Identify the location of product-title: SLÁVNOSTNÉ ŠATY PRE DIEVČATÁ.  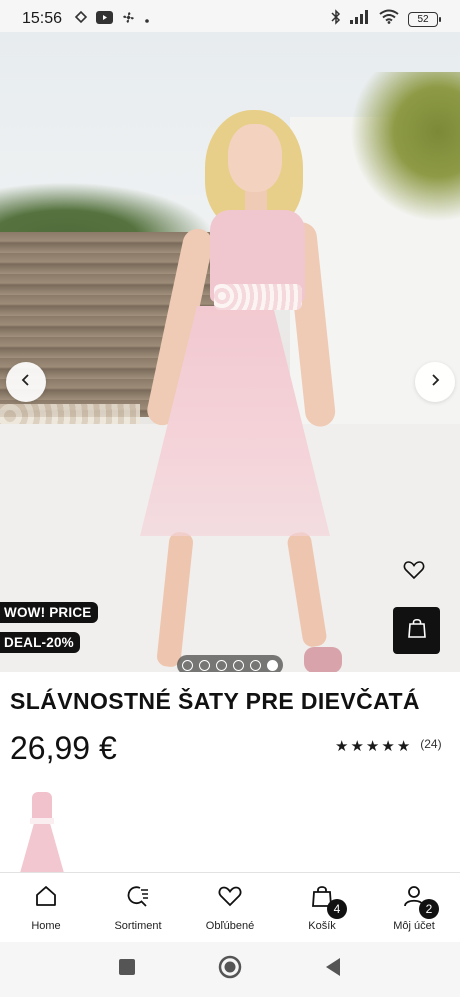
(215, 701).